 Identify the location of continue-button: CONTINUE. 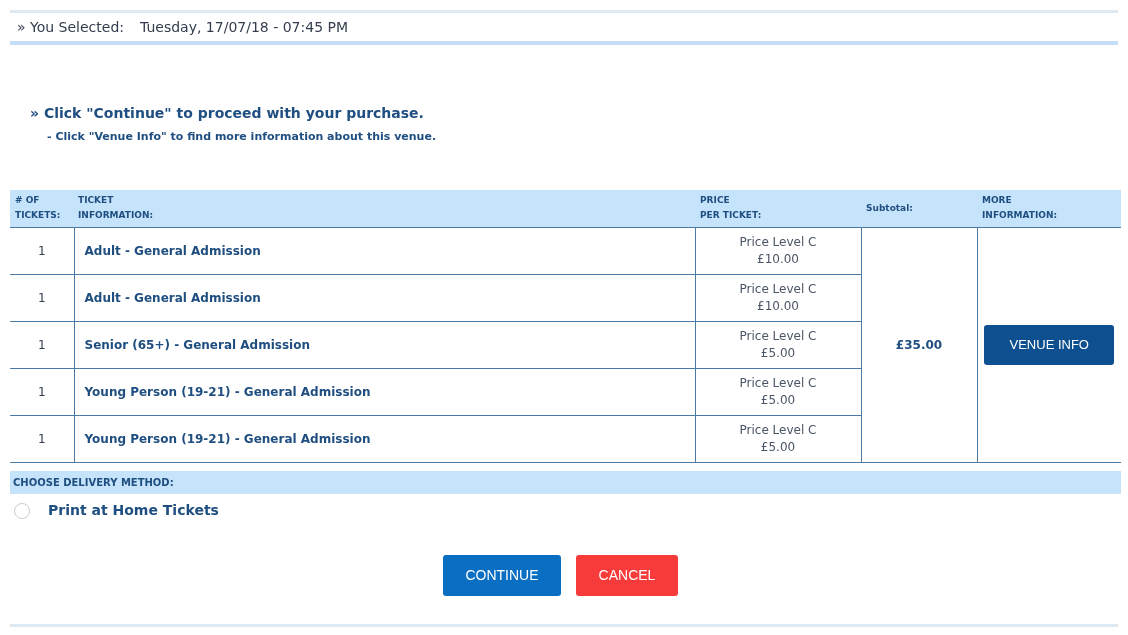
(502, 575).